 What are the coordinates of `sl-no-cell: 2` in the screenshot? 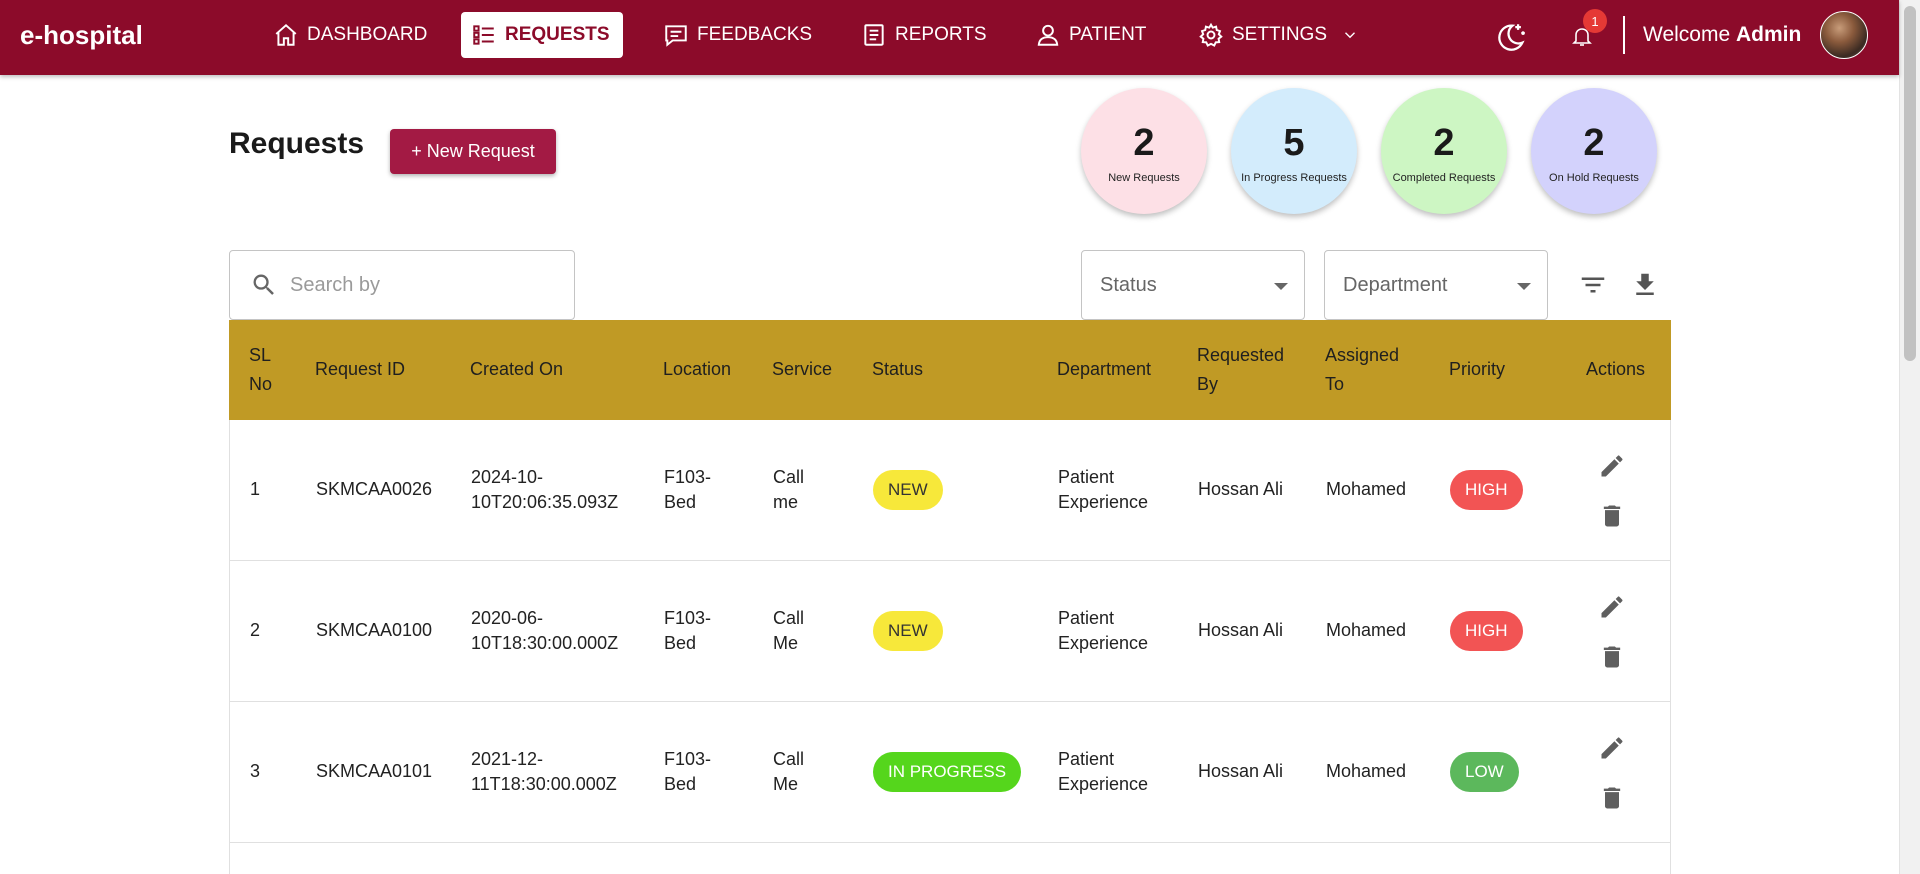 It's located at (255, 630).